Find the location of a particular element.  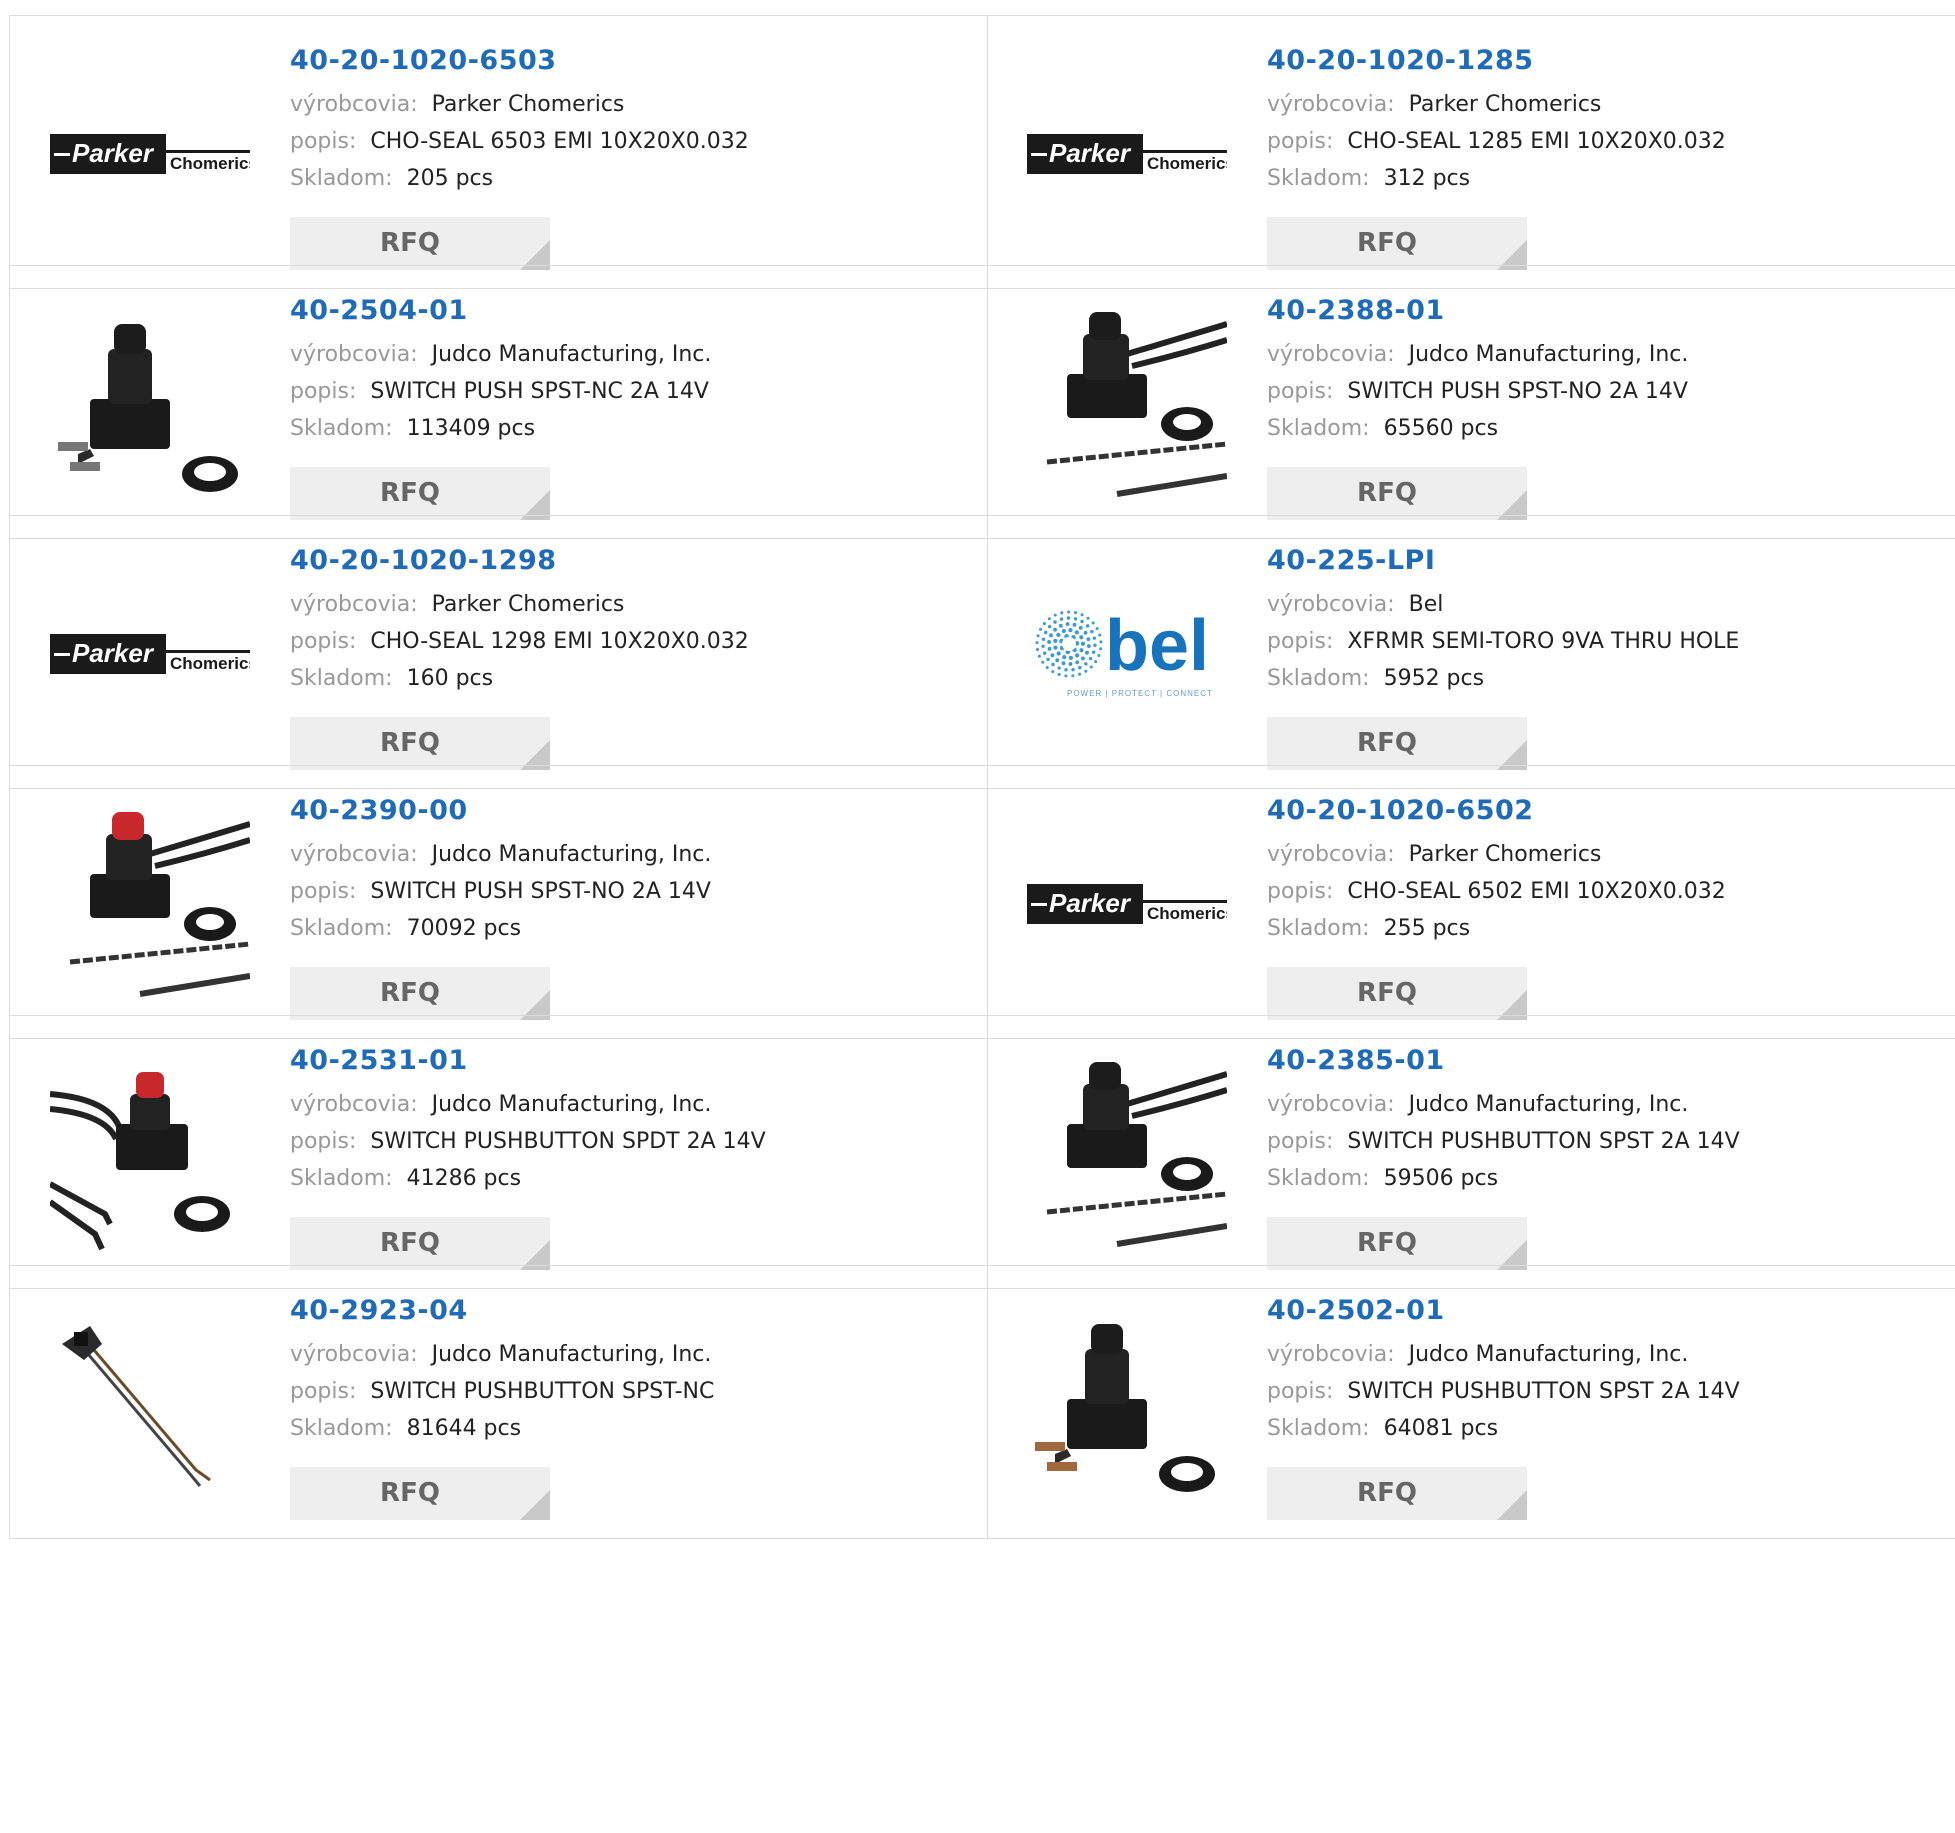

product-photo-switch-terminals is located at coordinates (150, 404).